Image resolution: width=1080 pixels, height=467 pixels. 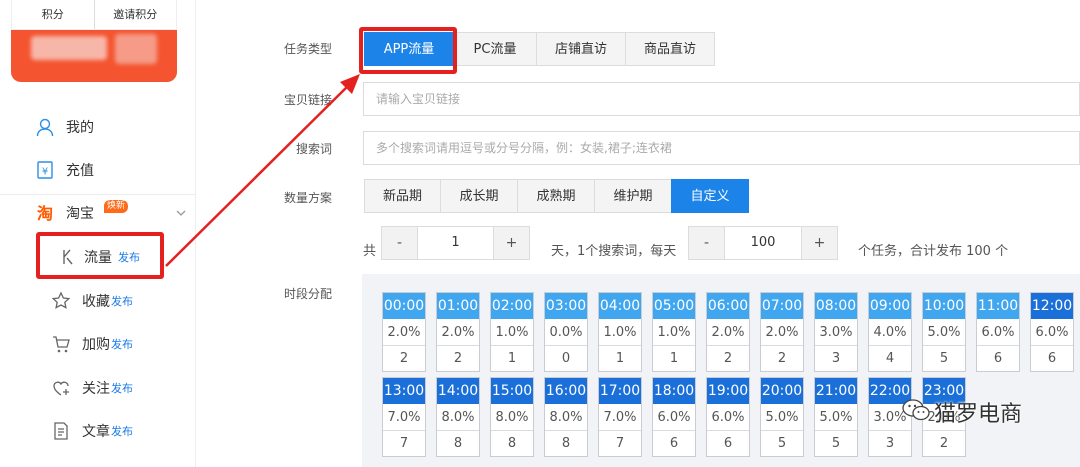 What do you see at coordinates (978, 414) in the screenshot?
I see `watermark-text: 猫罗电商` at bounding box center [978, 414].